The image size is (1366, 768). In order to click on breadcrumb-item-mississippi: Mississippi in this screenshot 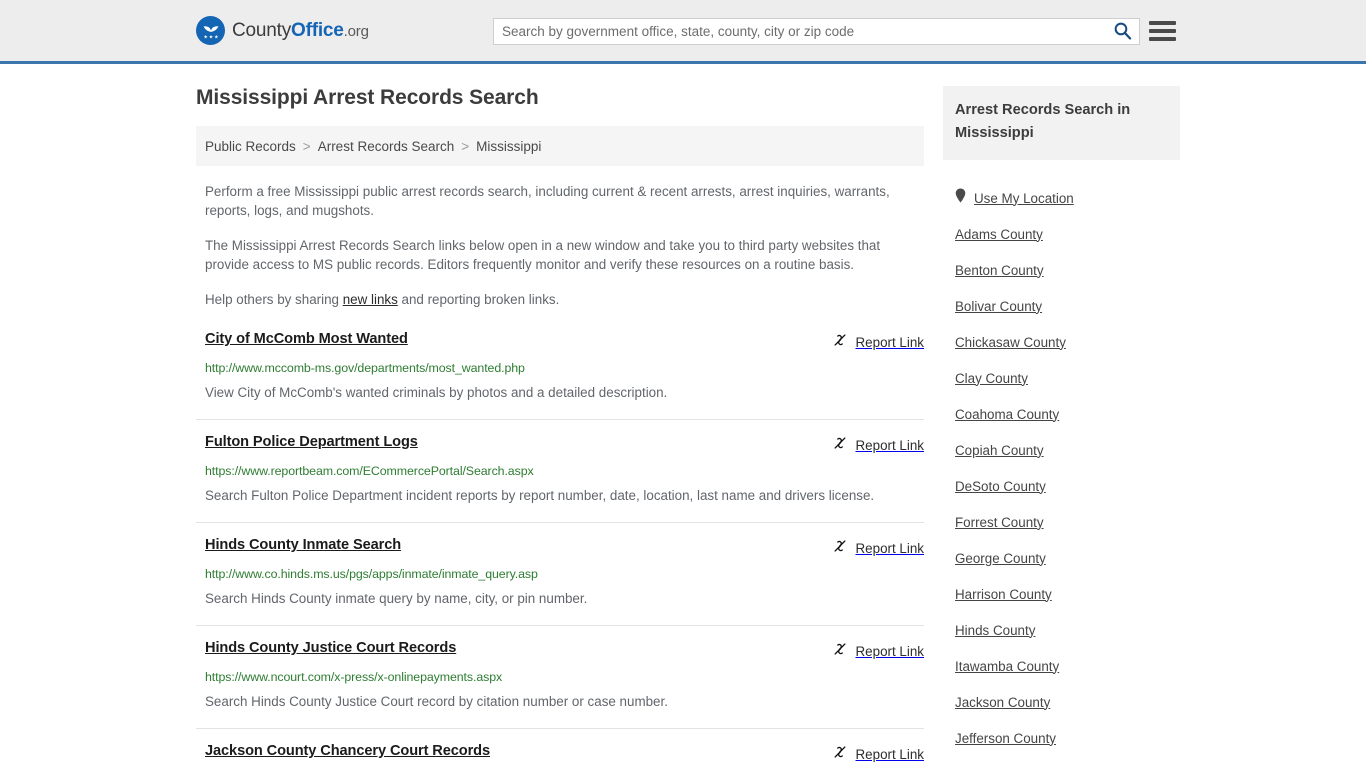, I will do `click(509, 146)`.